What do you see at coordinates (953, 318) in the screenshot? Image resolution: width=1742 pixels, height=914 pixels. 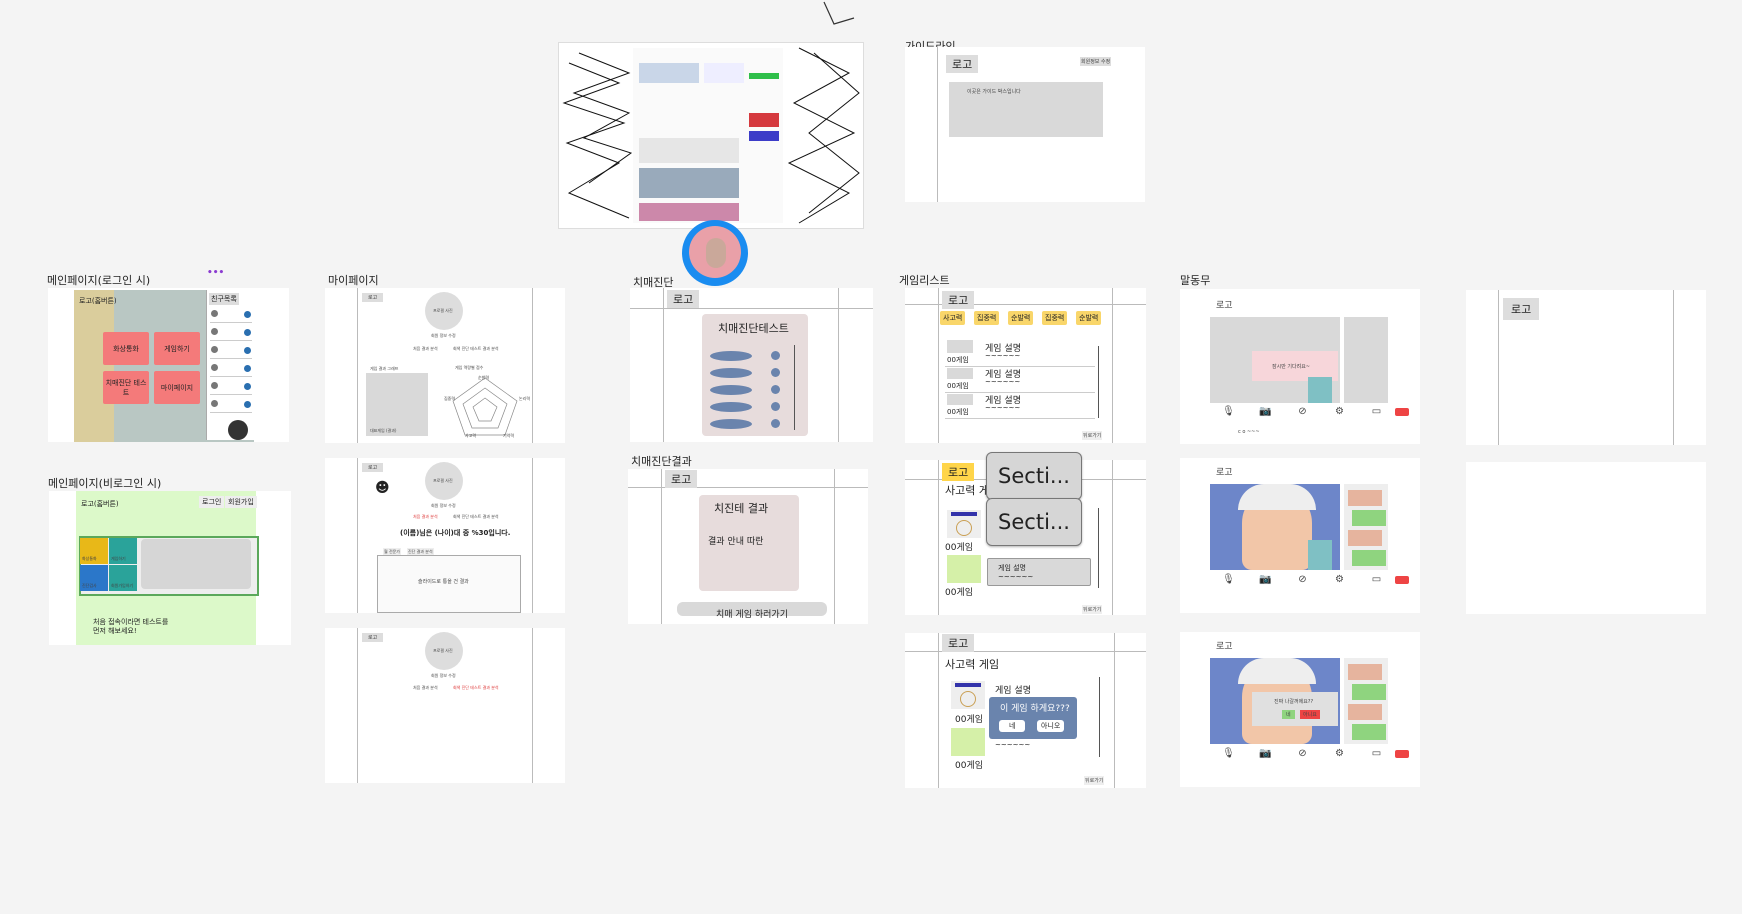 I see `category-chip: 사고력` at bounding box center [953, 318].